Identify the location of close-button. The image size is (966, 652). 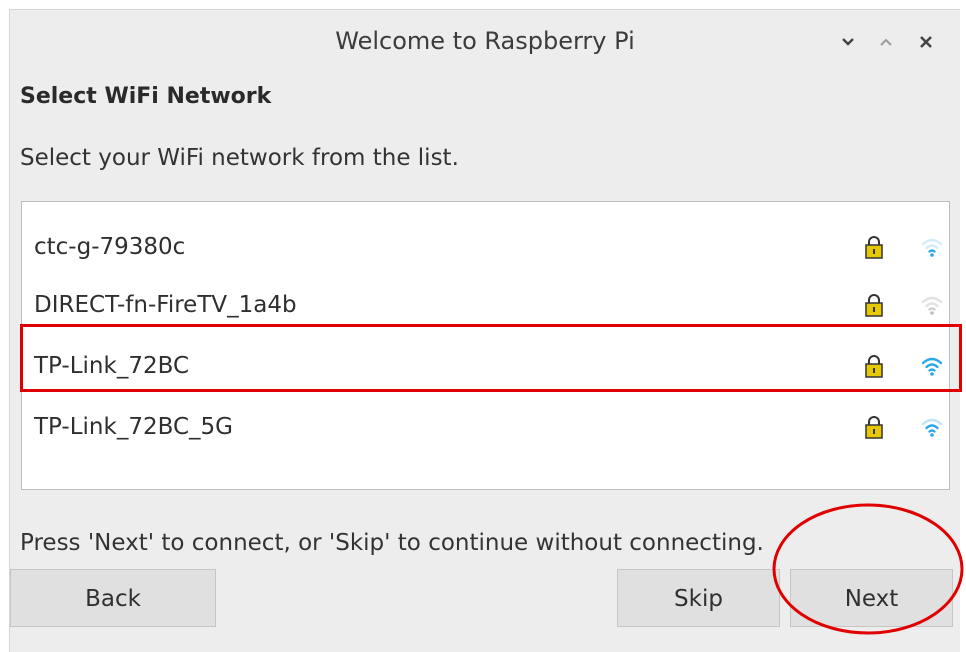
(926, 42).